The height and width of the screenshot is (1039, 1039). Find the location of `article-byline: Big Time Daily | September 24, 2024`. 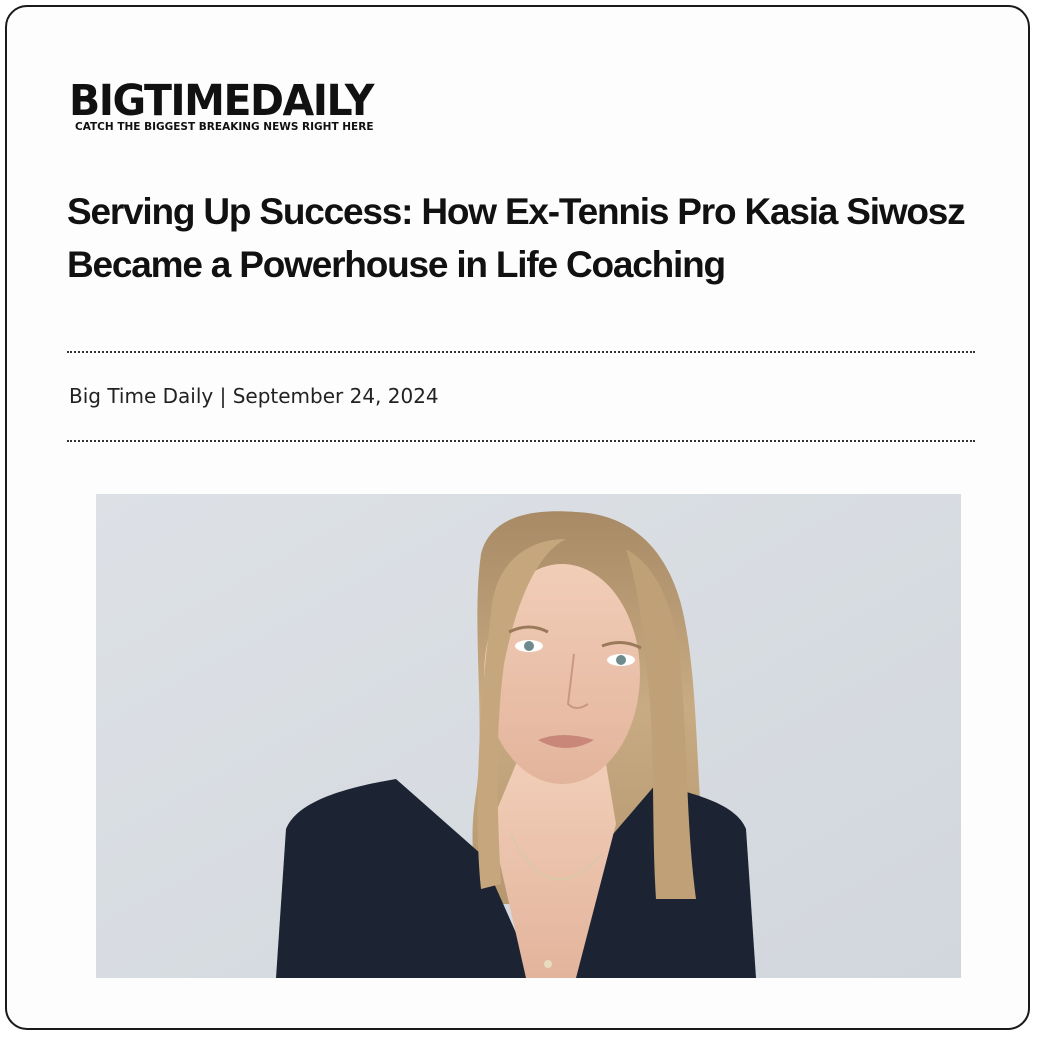

article-byline: Big Time Daily | September 24, 2024 is located at coordinates (254, 396).